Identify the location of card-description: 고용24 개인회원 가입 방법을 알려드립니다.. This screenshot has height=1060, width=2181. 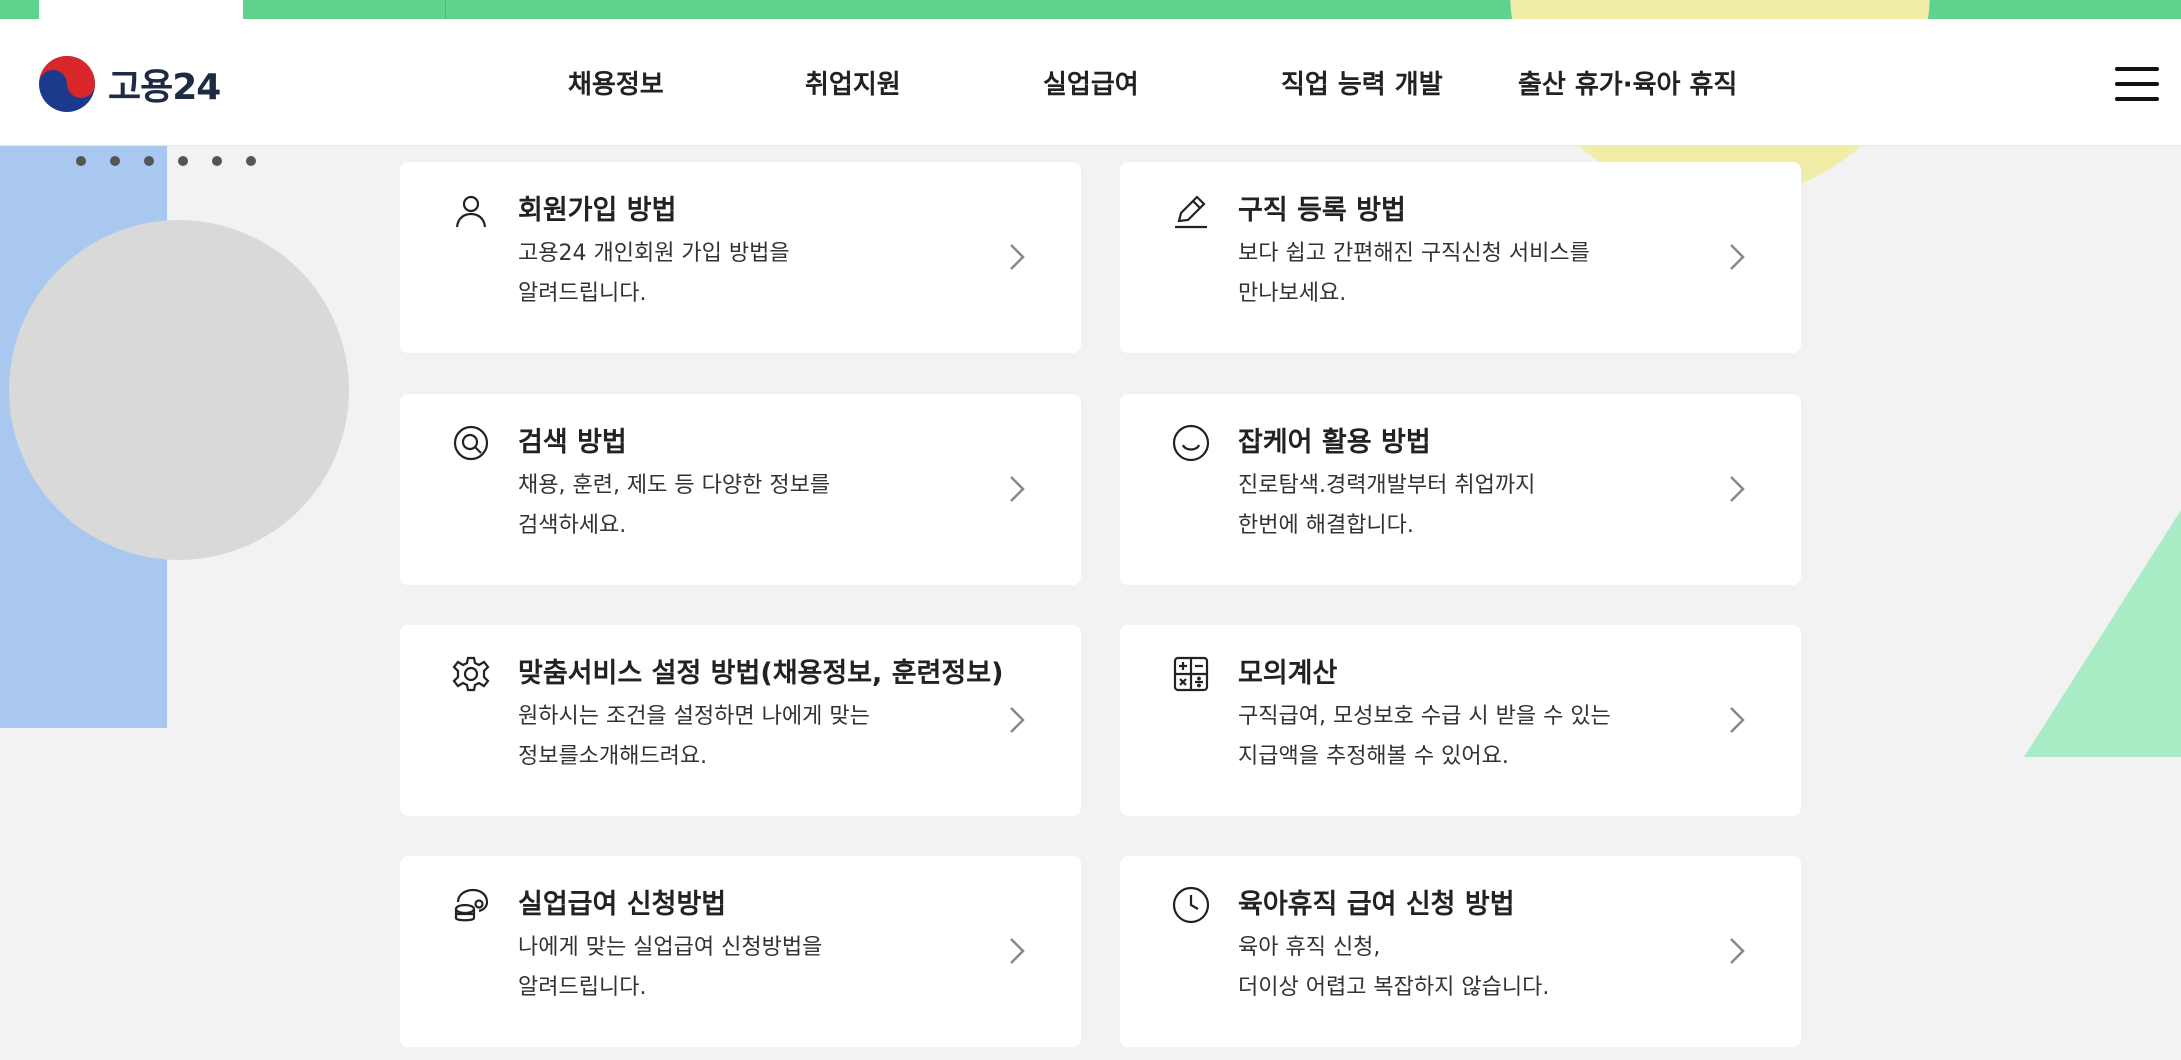
(654, 273).